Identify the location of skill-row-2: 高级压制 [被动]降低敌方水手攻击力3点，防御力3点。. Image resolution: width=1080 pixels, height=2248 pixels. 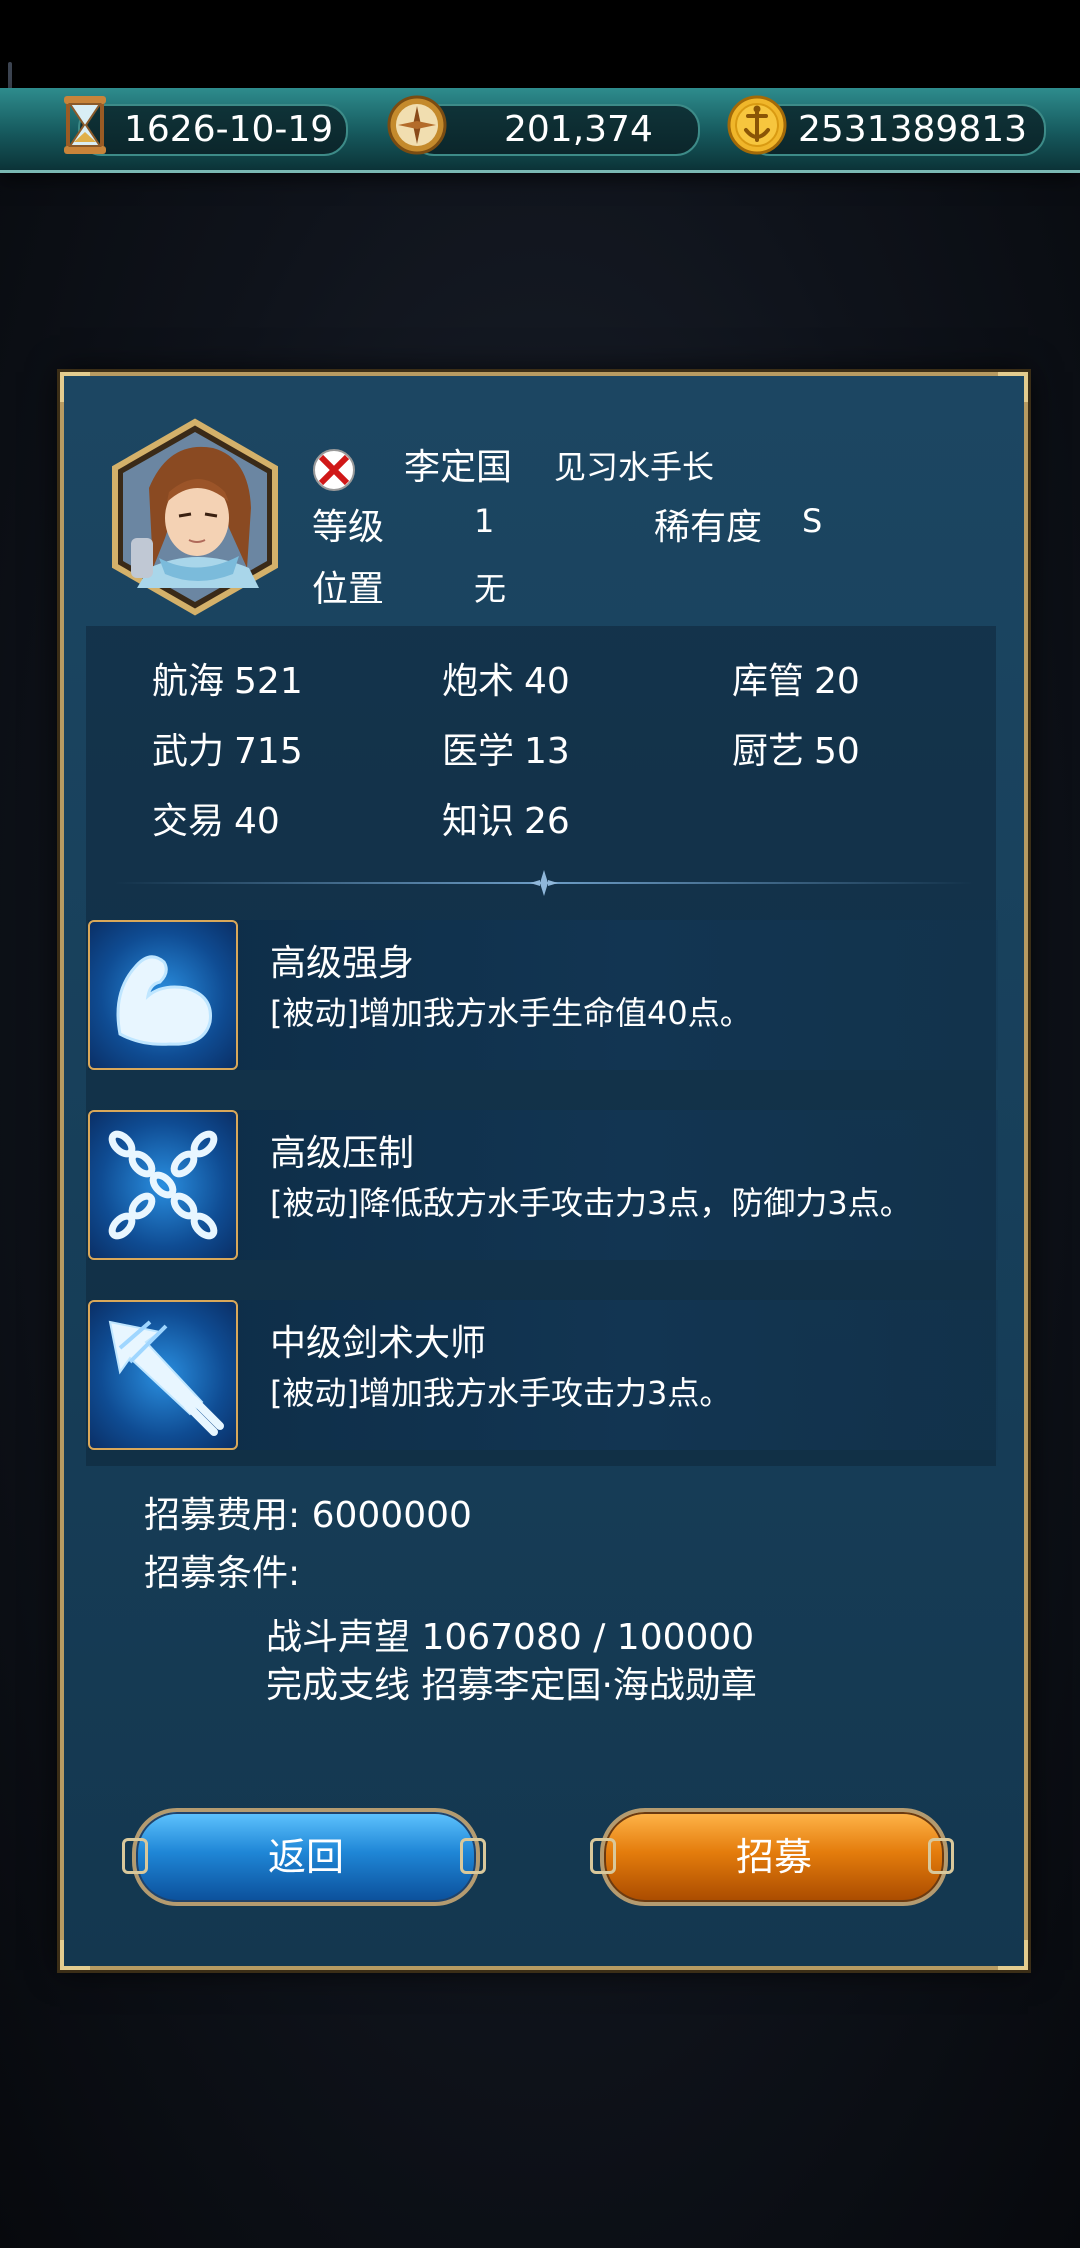
(543, 1185).